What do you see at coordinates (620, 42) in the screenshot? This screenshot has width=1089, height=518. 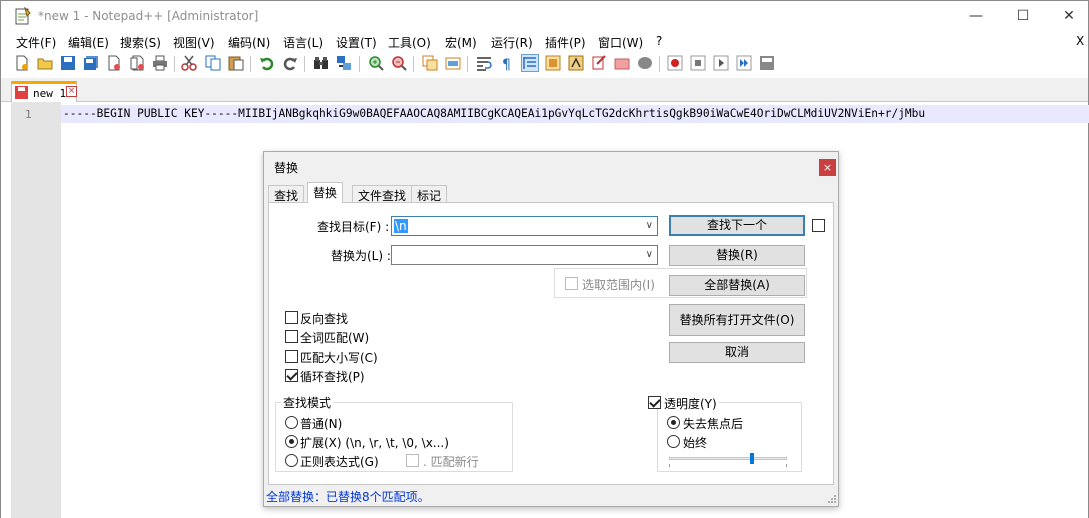 I see `menu-window: 窗口(W)` at bounding box center [620, 42].